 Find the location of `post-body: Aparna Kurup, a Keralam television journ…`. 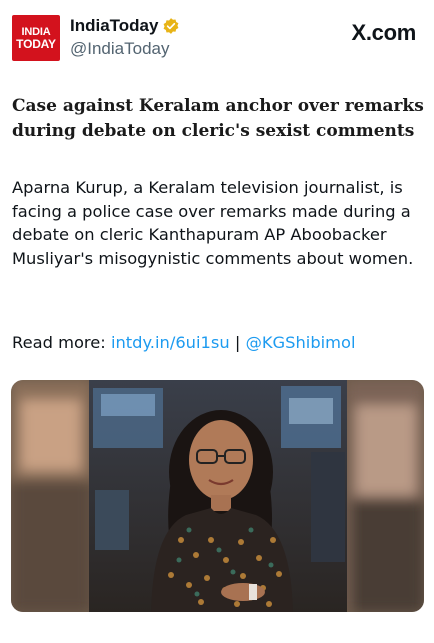

post-body: Aparna Kurup, a Keralam television journ… is located at coordinates (213, 223).